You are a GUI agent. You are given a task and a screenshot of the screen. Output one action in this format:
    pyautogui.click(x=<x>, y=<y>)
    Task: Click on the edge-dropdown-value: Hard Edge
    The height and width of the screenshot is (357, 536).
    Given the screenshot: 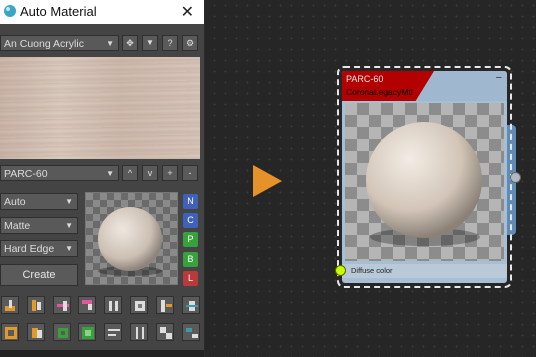 What is the action you would take?
    pyautogui.click(x=29, y=249)
    